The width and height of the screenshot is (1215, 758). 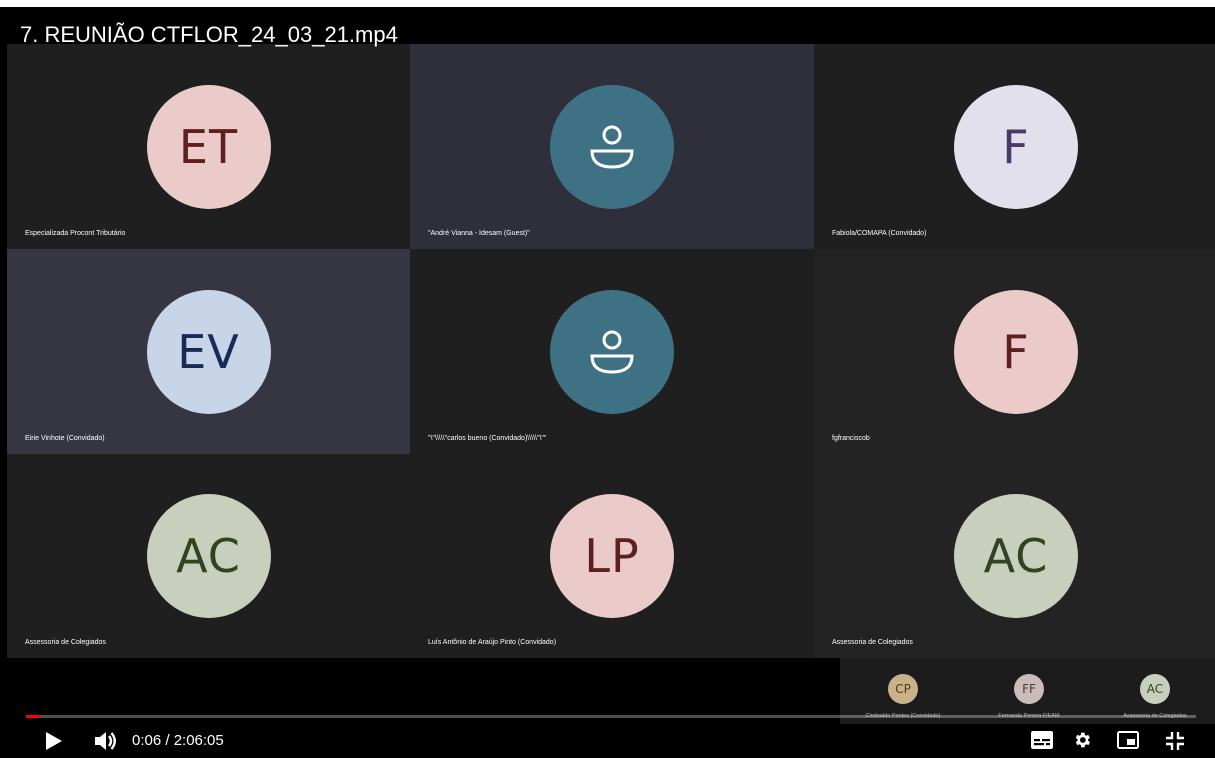 I want to click on participant-tile: F Fabiola/COMAPA (Convidado), so click(x=1014, y=146).